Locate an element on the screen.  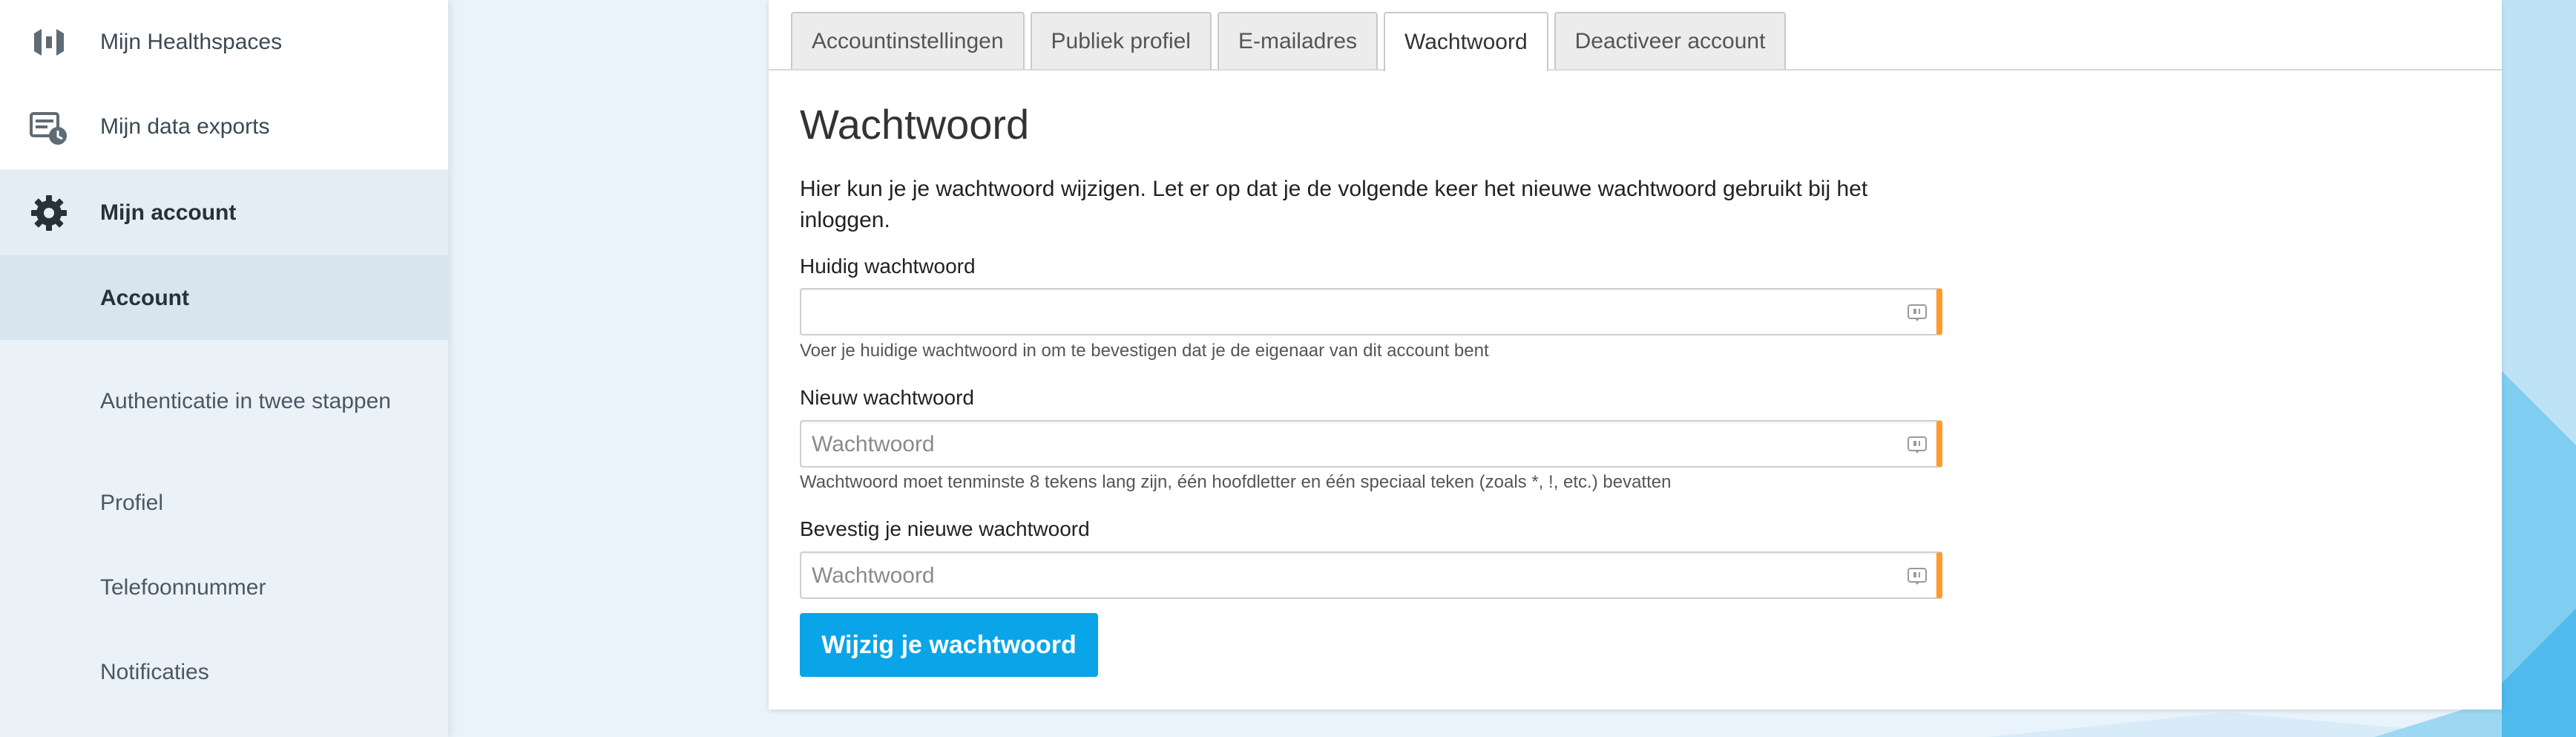
tab-label: Wachtwoord is located at coordinates (1466, 42).